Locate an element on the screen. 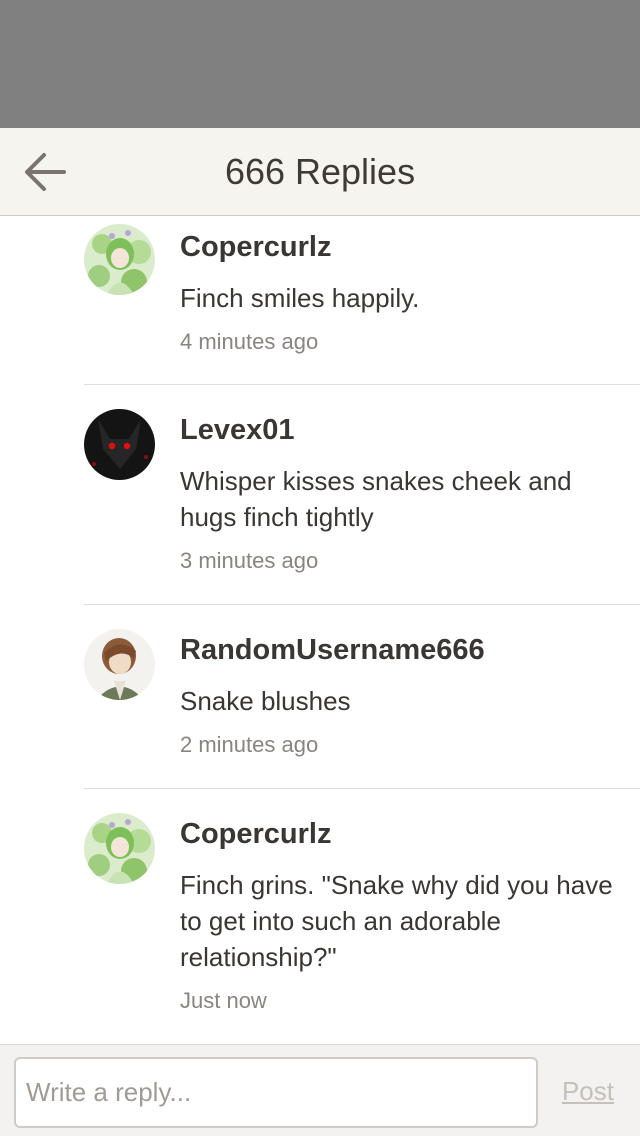  reply-timestamp: Just now is located at coordinates (223, 1000).